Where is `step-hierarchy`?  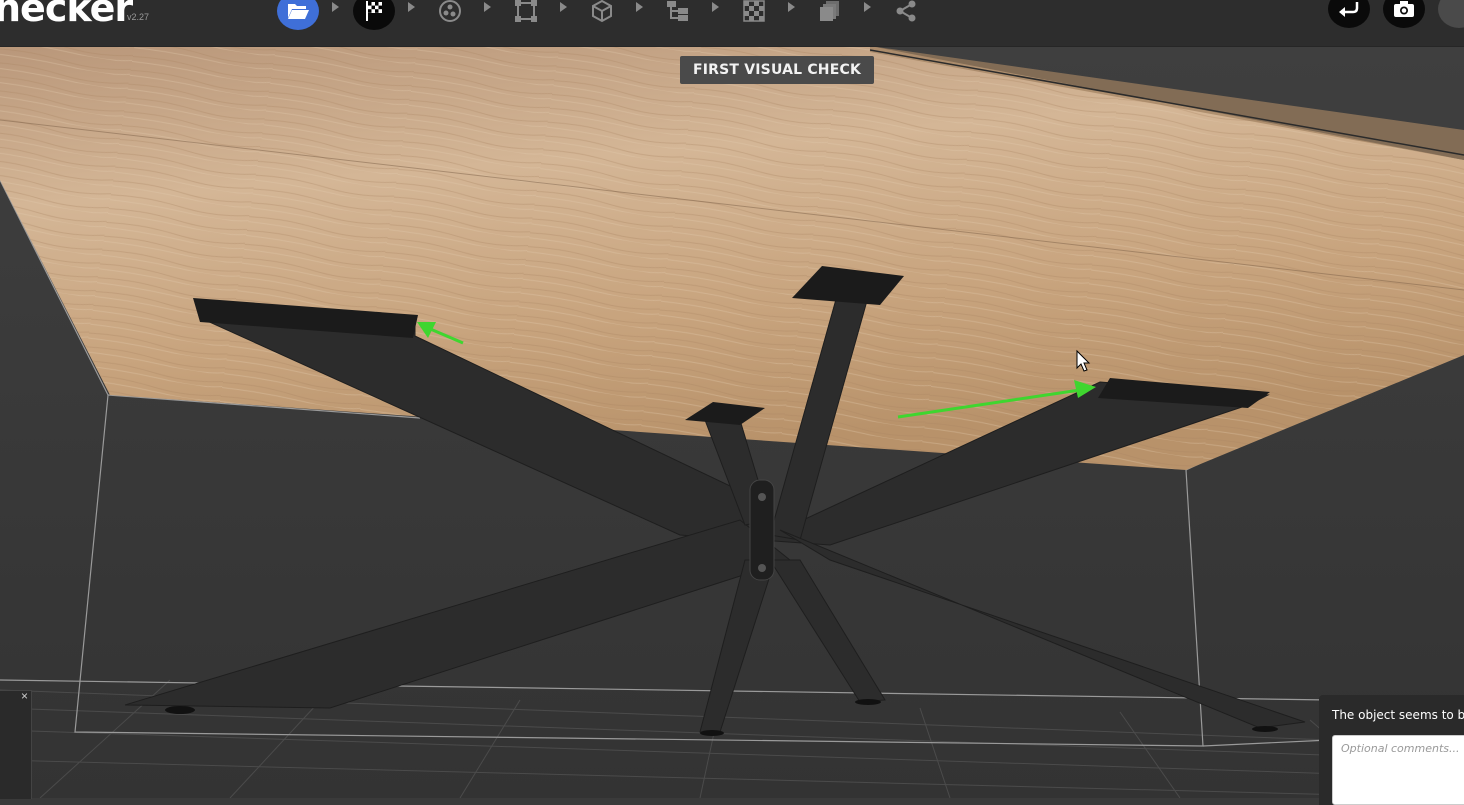 step-hierarchy is located at coordinates (678, 15).